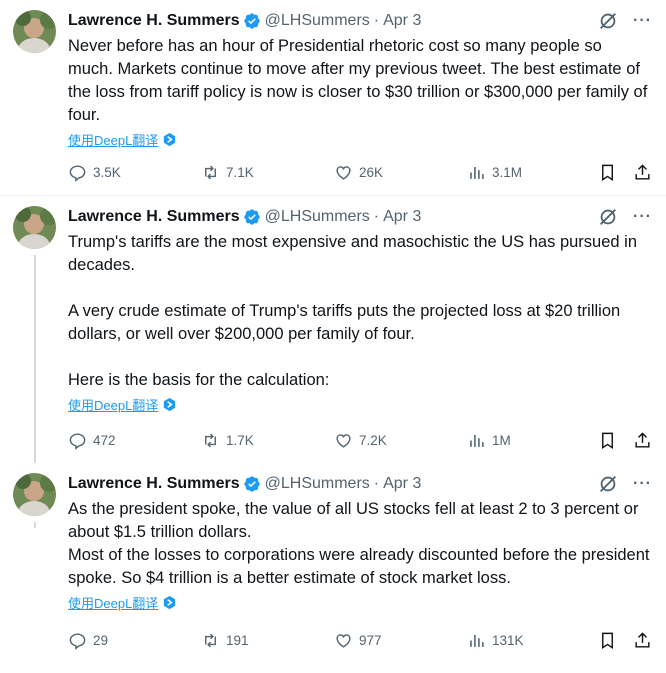 The image size is (666, 673). What do you see at coordinates (508, 640) in the screenshot?
I see `views-count: 131K` at bounding box center [508, 640].